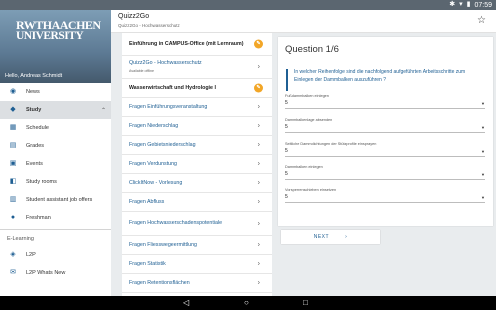 Image resolution: width=496 pixels, height=310 pixels. What do you see at coordinates (197, 224) in the screenshot?
I see `list-item: Fragen Hochwasserschadenspotentiale ›` at bounding box center [197, 224].